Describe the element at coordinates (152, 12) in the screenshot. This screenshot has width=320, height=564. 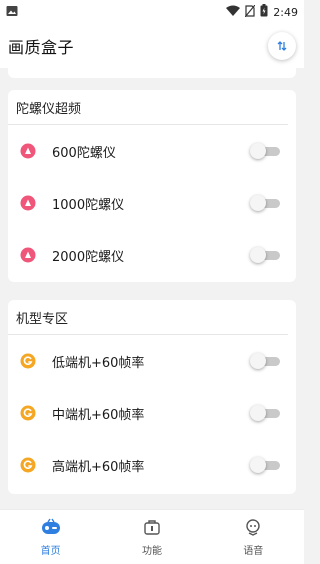
I see `status-bar: 2:49` at that location.